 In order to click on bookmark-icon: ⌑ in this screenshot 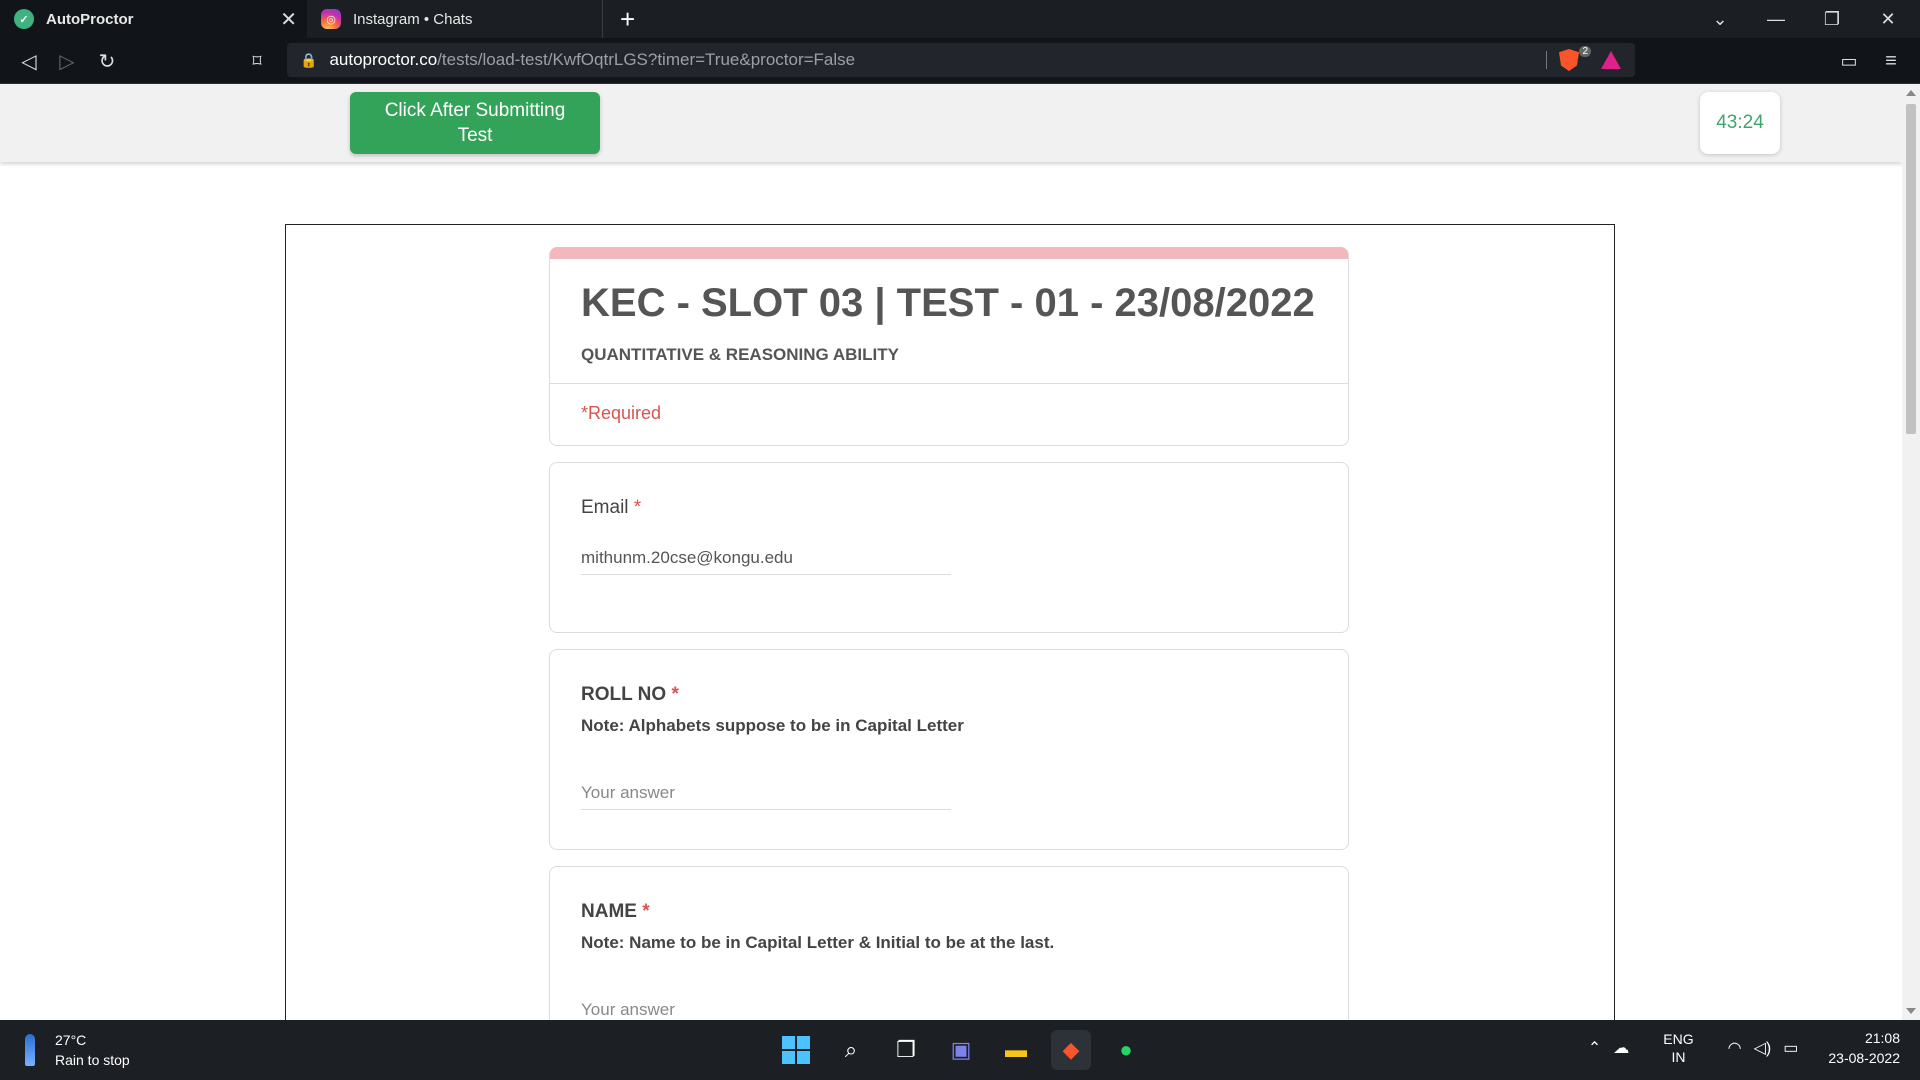, I will do `click(257, 61)`.